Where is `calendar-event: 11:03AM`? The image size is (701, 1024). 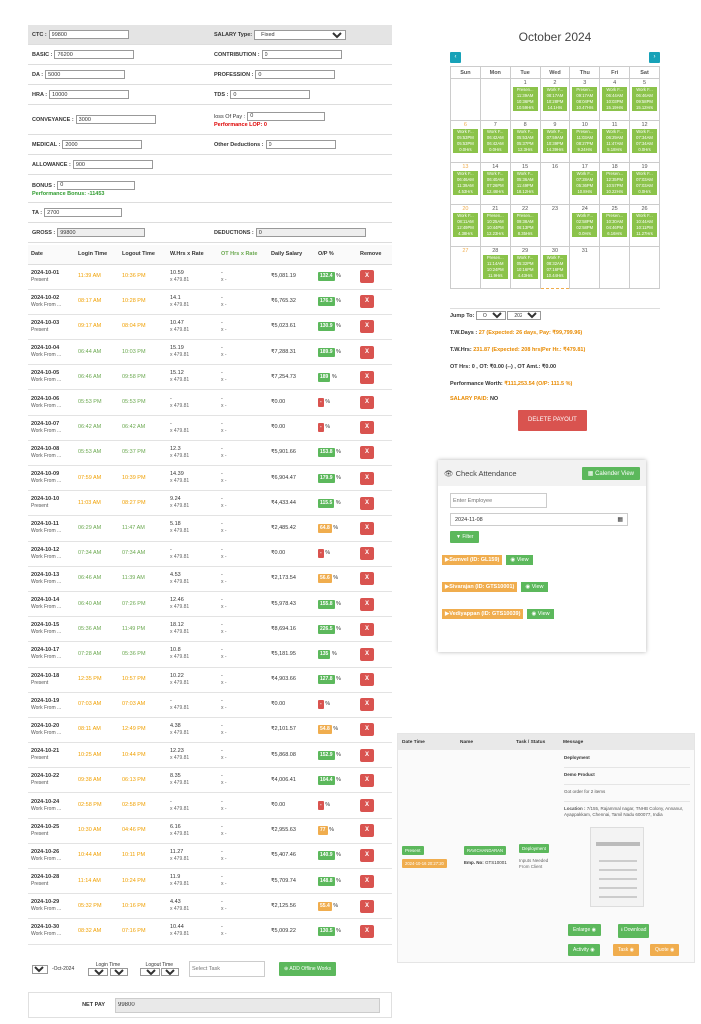 calendar-event: 11:03AM is located at coordinates (585, 138).